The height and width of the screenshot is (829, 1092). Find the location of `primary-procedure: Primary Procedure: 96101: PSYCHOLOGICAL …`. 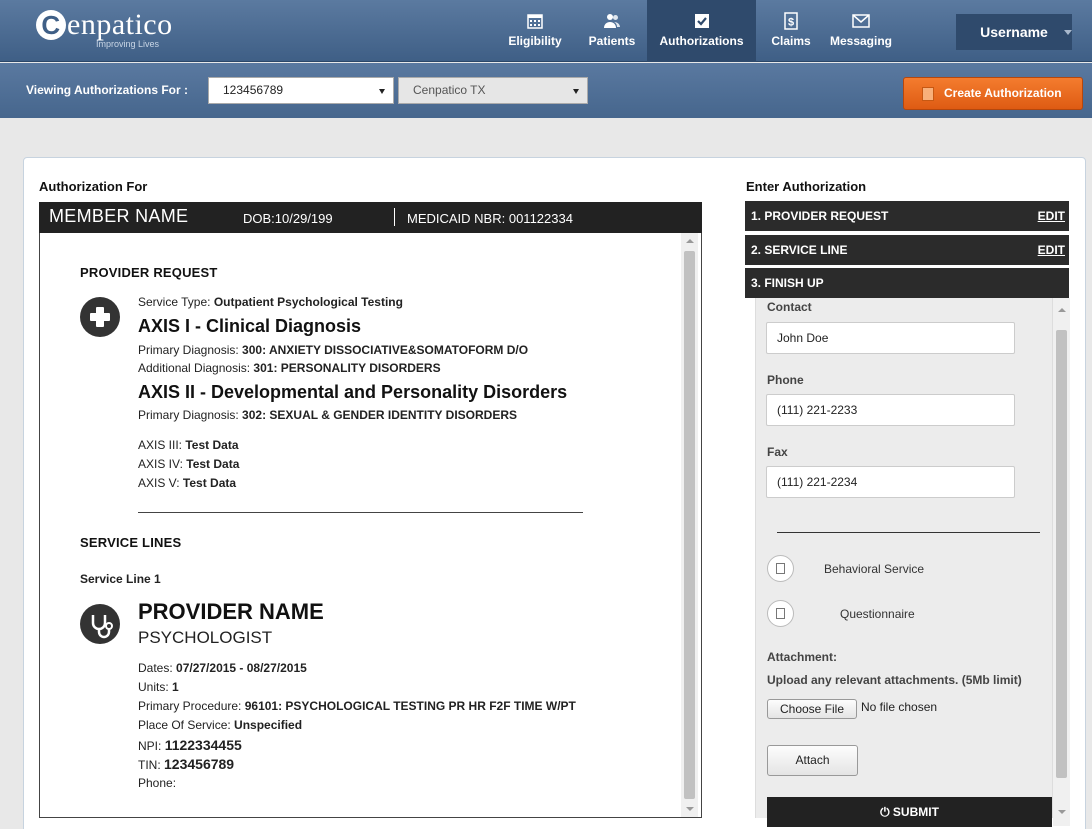

primary-procedure: Primary Procedure: 96101: PSYCHOLOGICAL … is located at coordinates (357, 706).